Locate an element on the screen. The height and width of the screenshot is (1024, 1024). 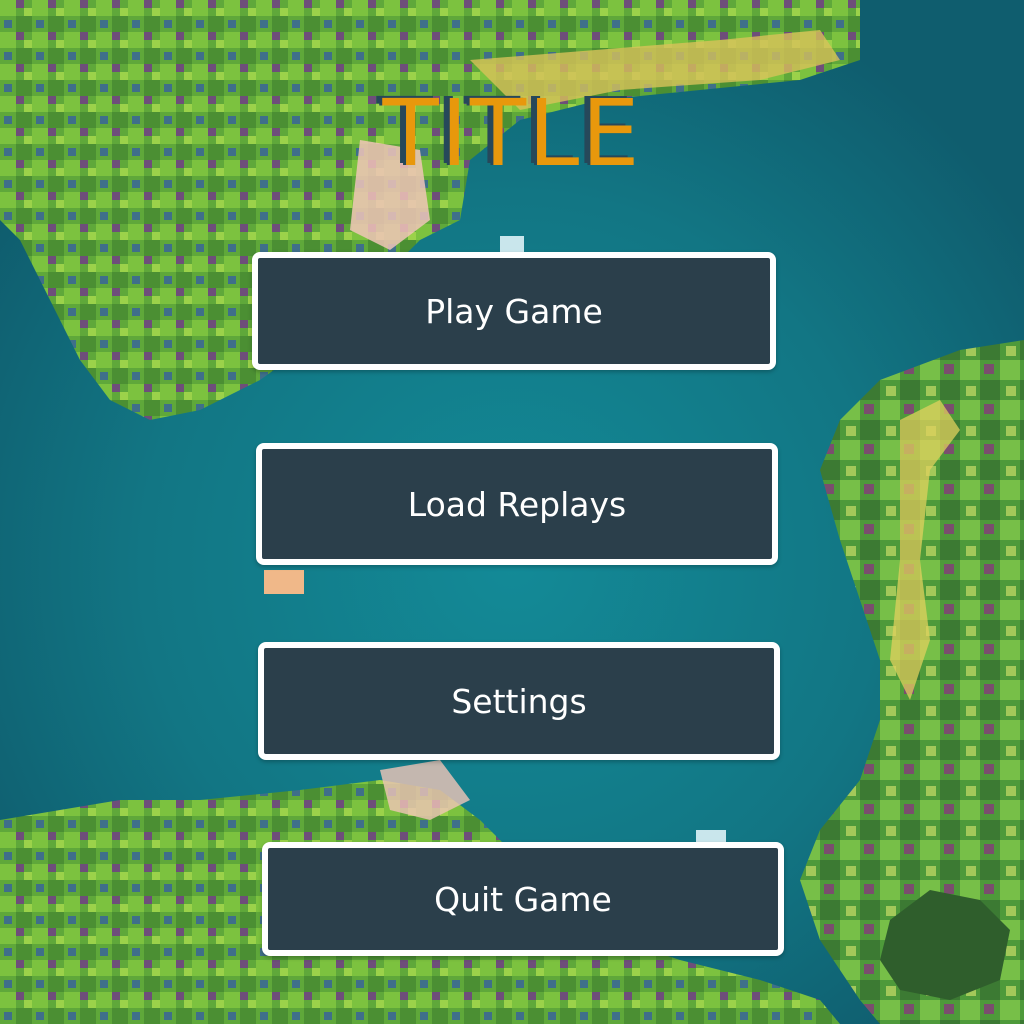
load-replays-button: Load Replays is located at coordinates (517, 504).